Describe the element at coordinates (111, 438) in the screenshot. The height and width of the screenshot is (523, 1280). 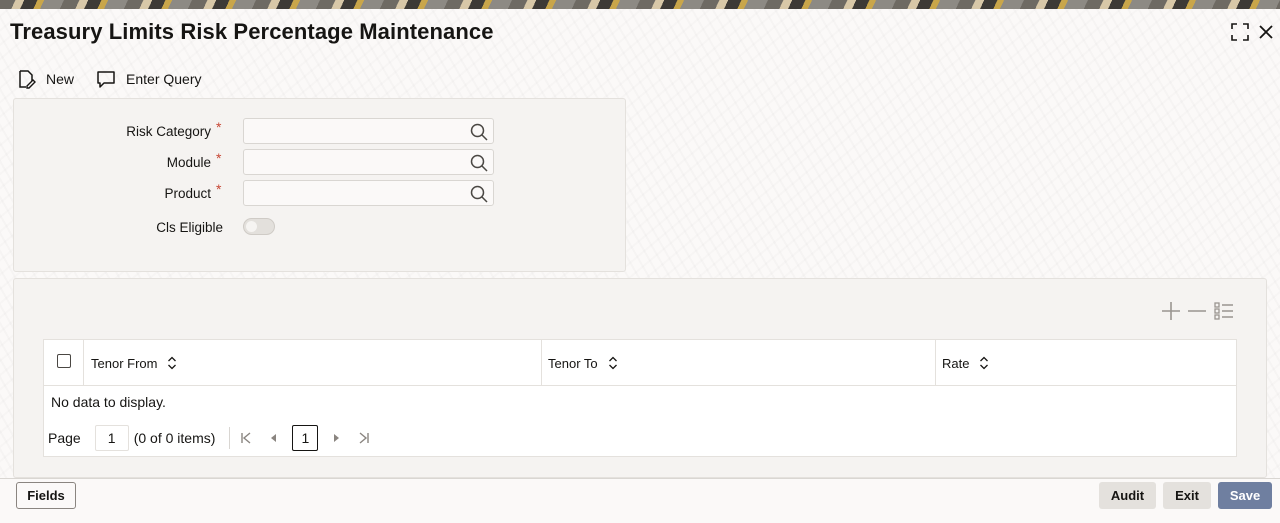
I see `page-number-input: 1` at that location.